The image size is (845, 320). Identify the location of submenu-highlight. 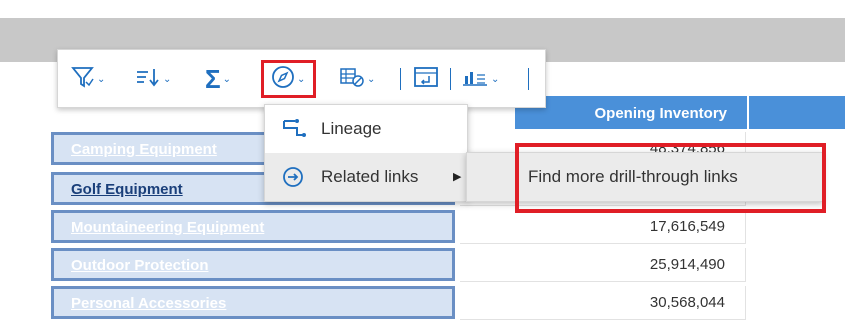
(670, 178).